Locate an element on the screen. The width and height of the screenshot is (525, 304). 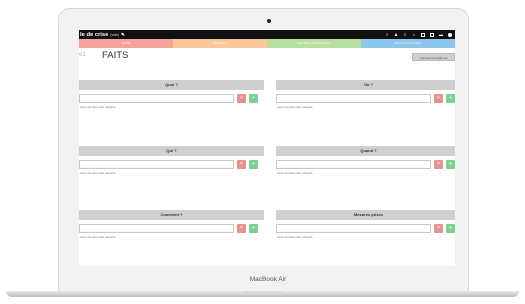
folder-icon: ▬ is located at coordinates (441, 34).